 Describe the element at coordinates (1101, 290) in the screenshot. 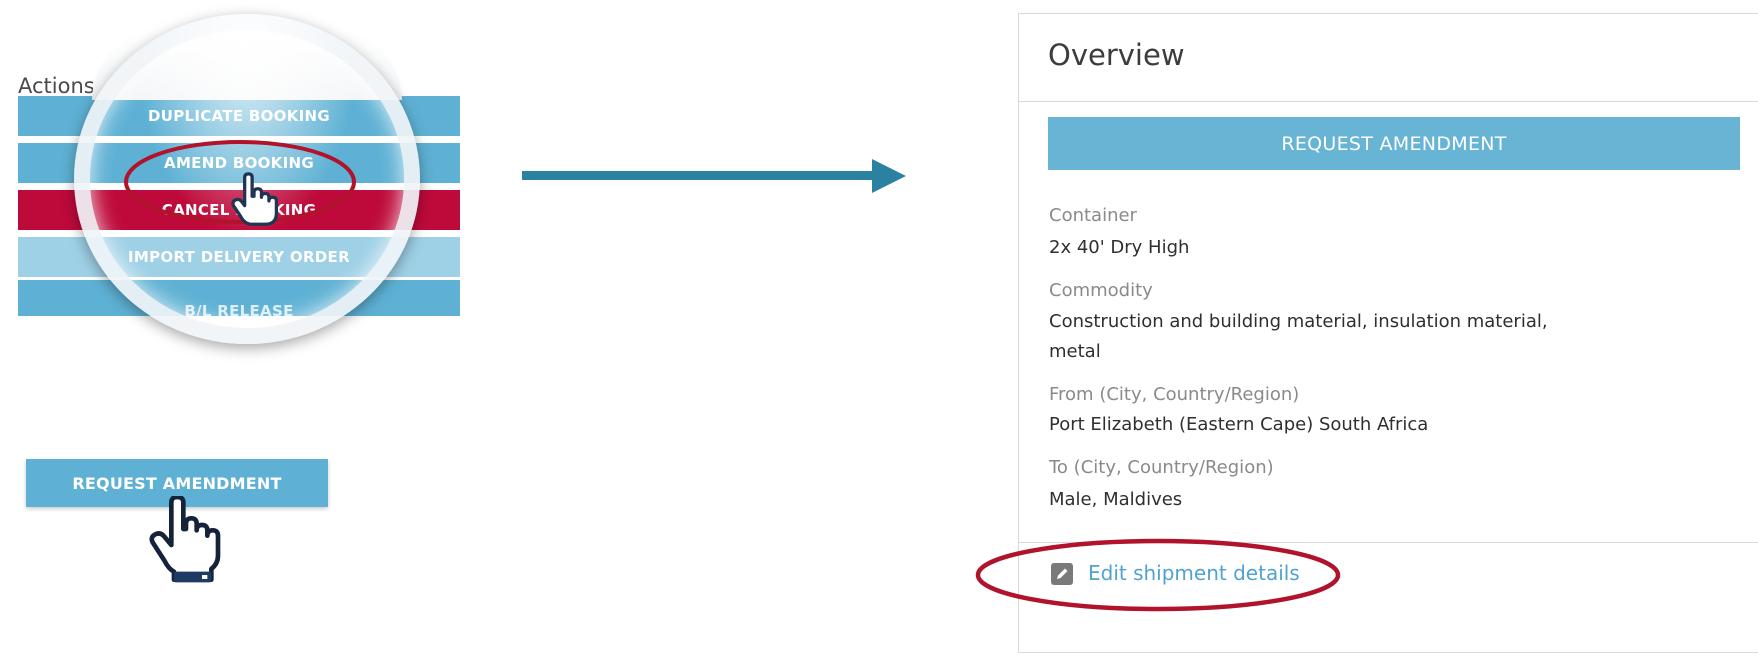

I see `commodity-label: Commodity` at that location.